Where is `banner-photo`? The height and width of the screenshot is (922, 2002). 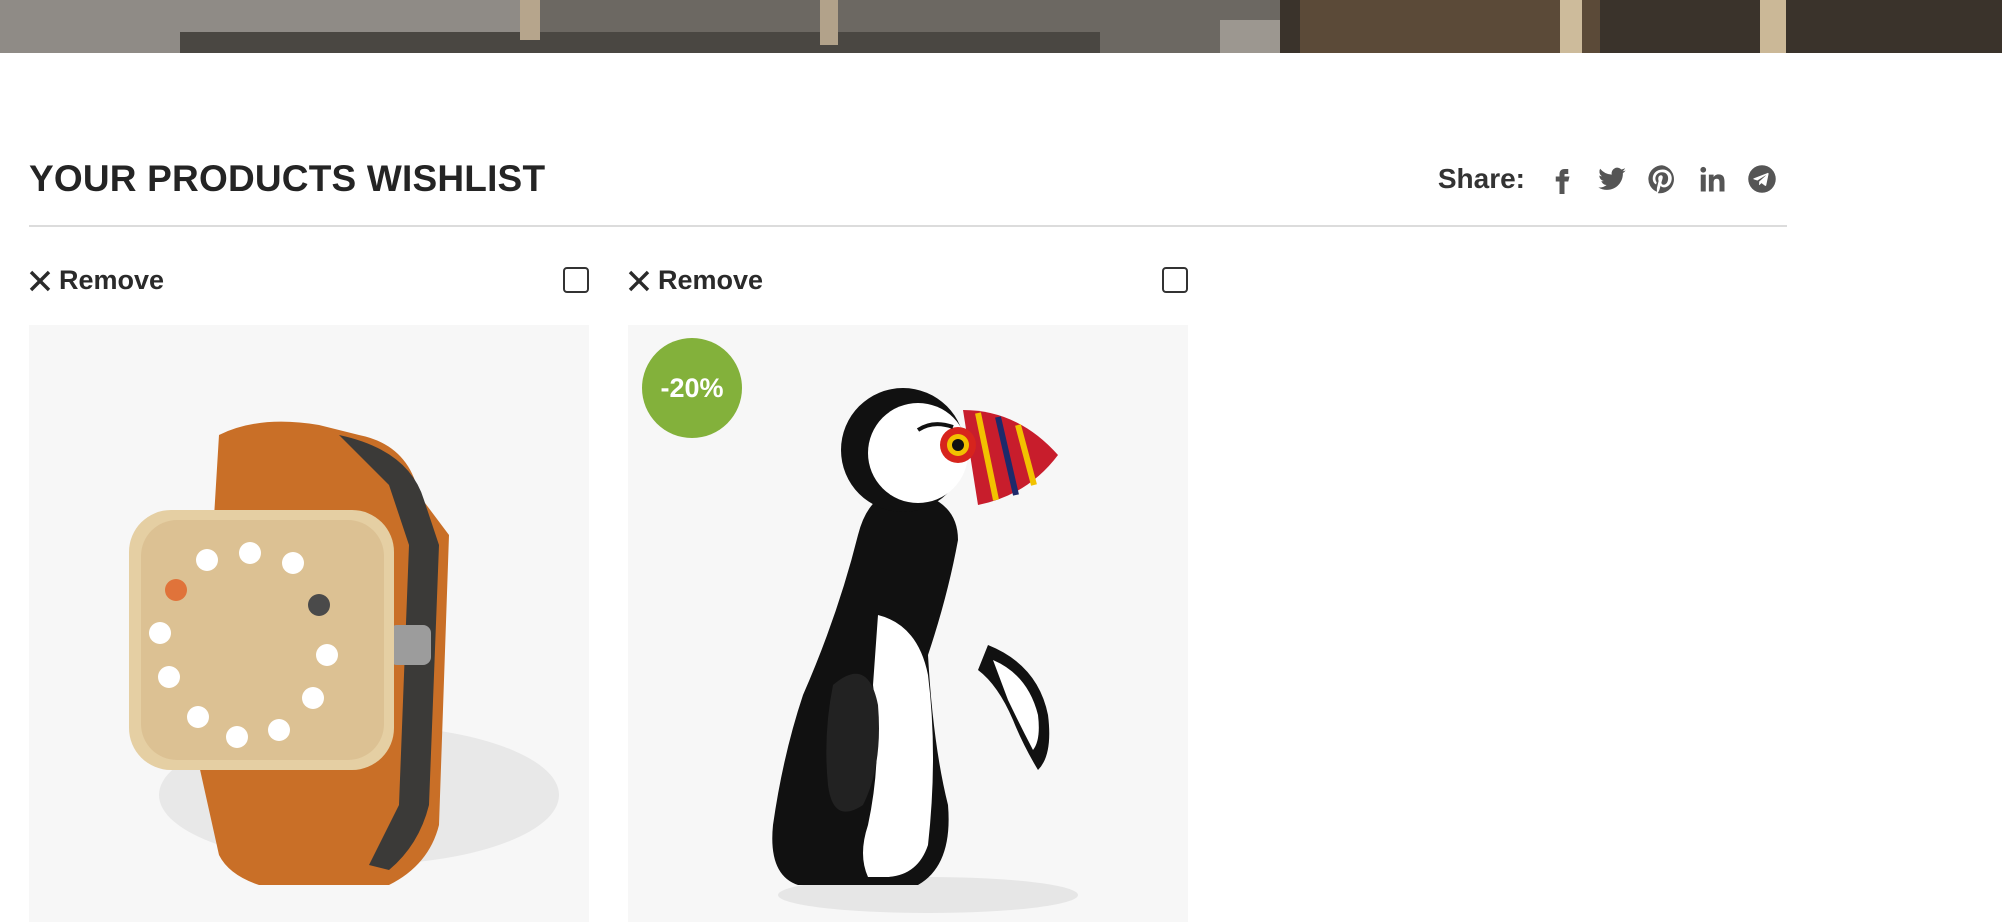
banner-photo is located at coordinates (1001, 26).